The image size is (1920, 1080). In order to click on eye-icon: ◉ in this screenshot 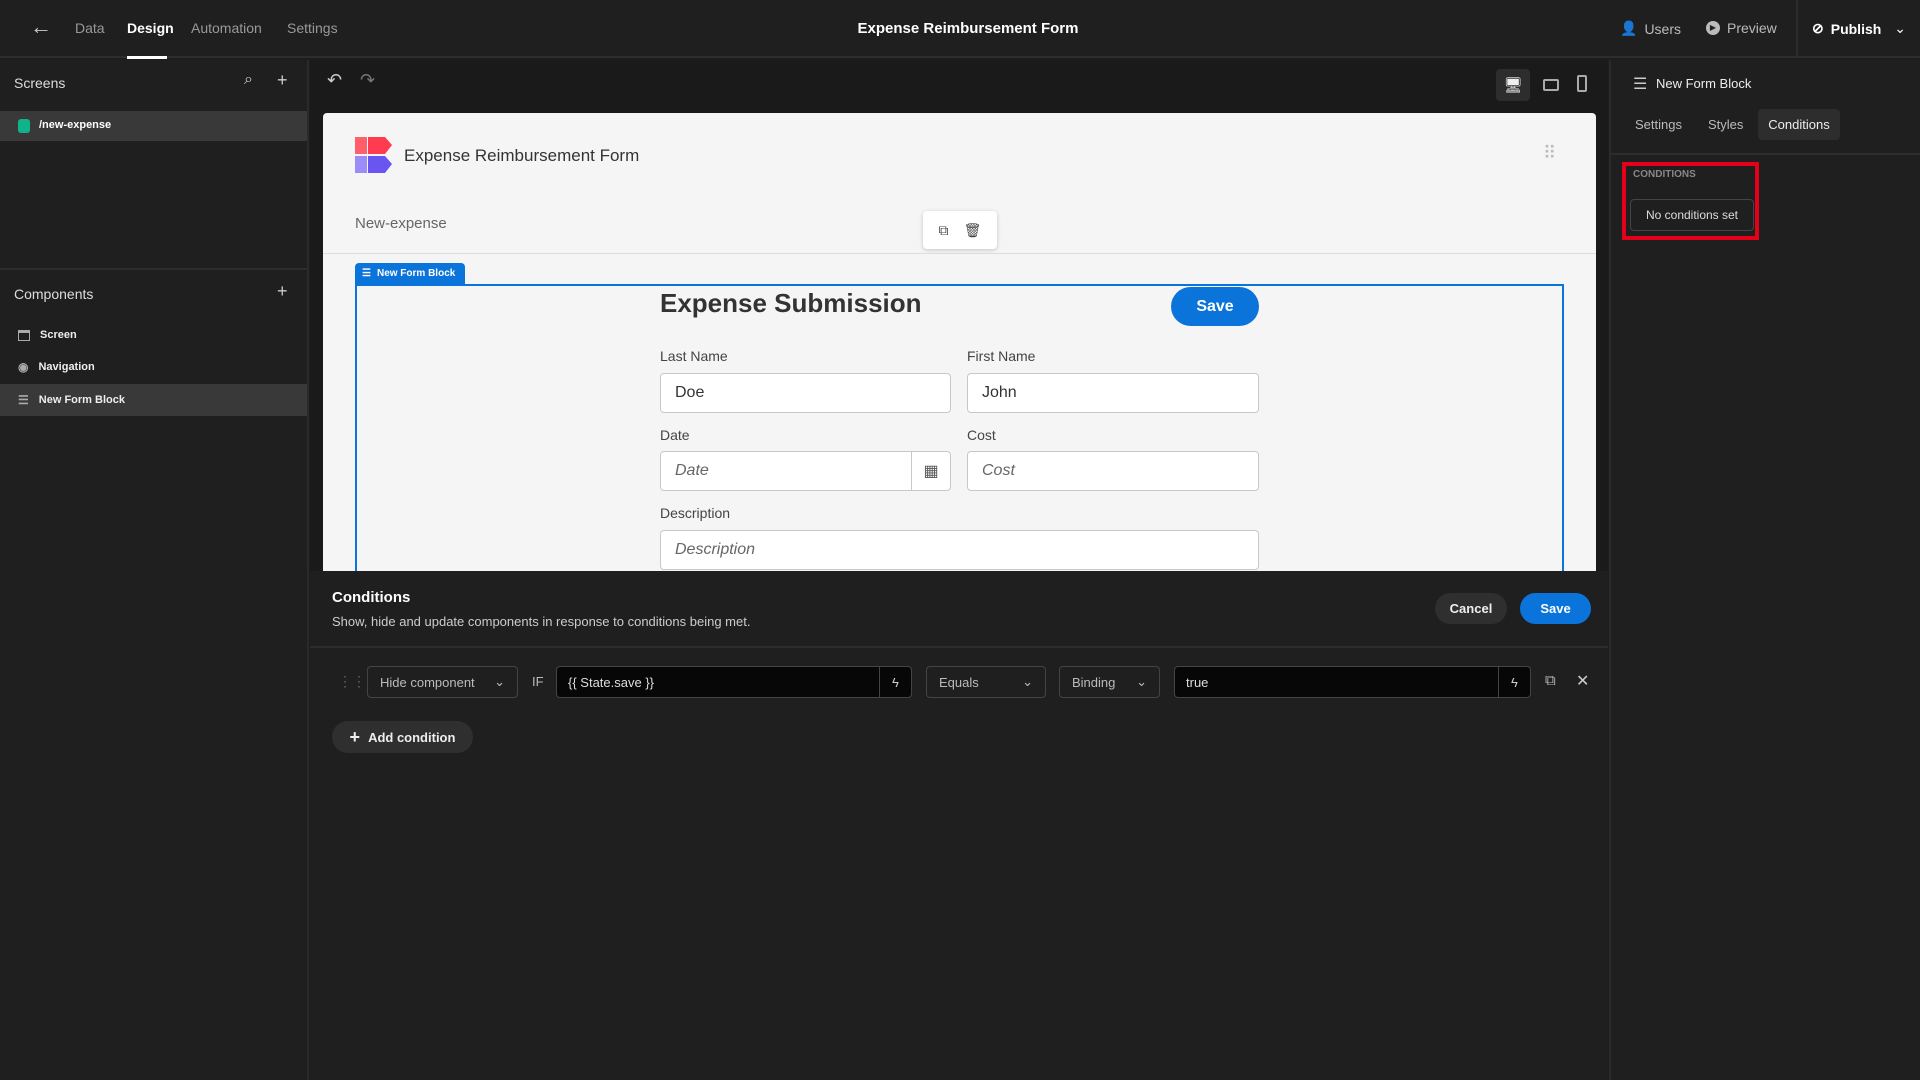, I will do `click(23, 367)`.